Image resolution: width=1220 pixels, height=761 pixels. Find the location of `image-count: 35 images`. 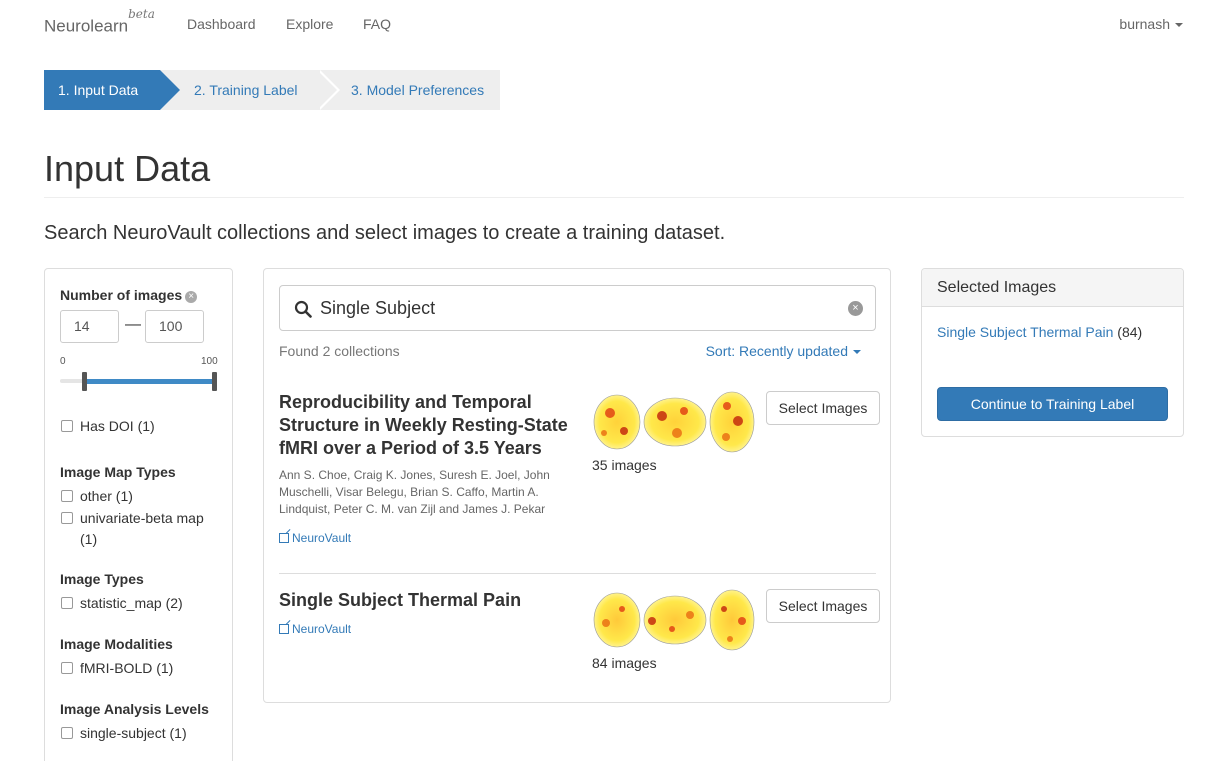

image-count: 35 images is located at coordinates (624, 465).